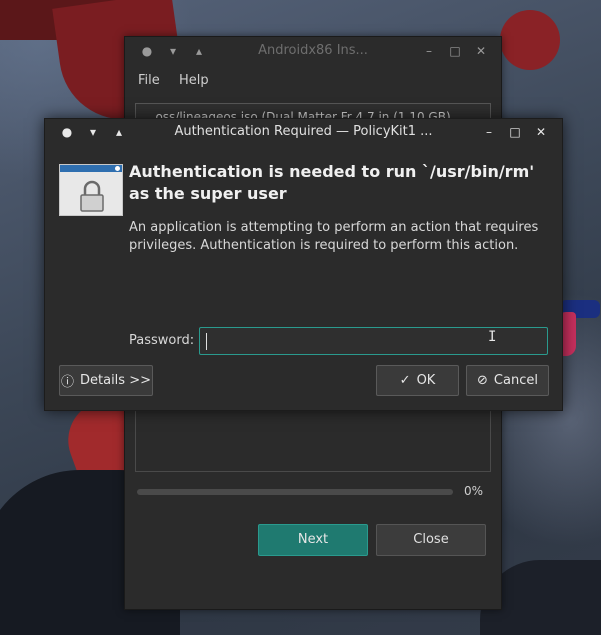  What do you see at coordinates (67, 132) in the screenshot?
I see `window-menu-icon: ●` at bounding box center [67, 132].